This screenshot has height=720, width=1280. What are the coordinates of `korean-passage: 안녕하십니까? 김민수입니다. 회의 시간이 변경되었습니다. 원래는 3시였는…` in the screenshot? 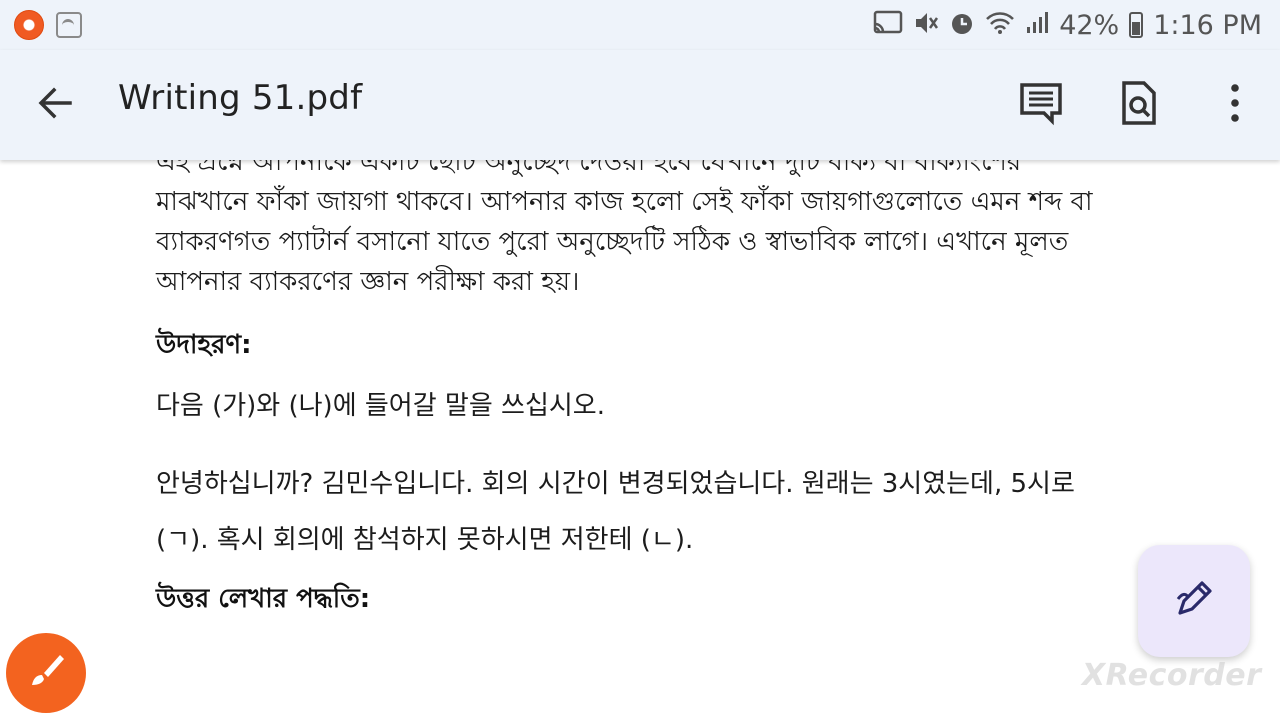 It's located at (656, 512).